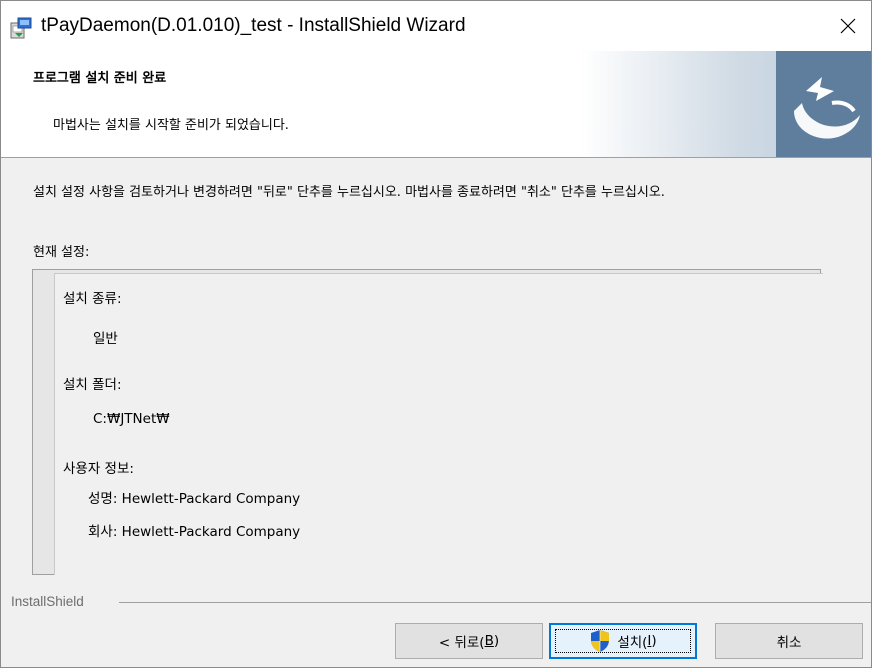  I want to click on banner-divider, so click(436, 157).